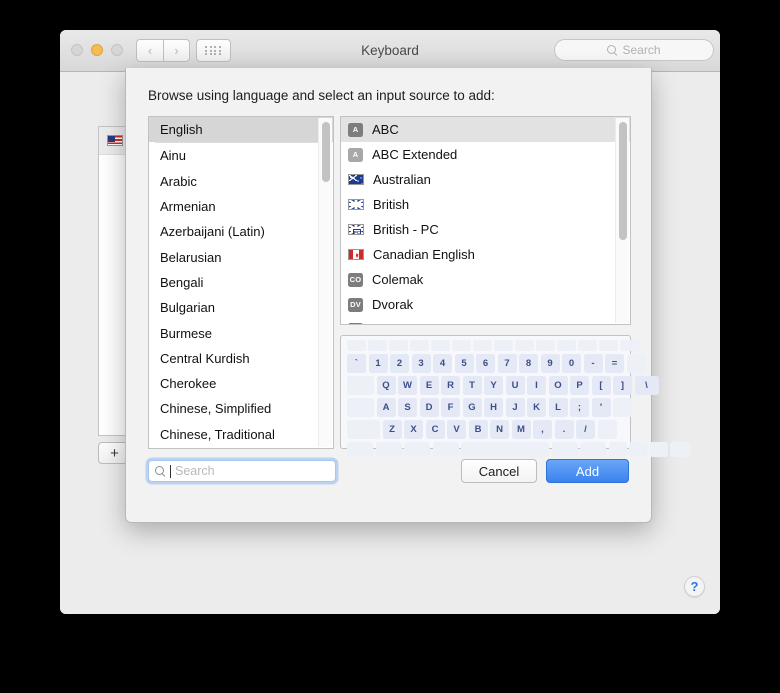 This screenshot has width=780, height=693. Describe the element at coordinates (407, 385) in the screenshot. I see `keyboard-key: W` at that location.